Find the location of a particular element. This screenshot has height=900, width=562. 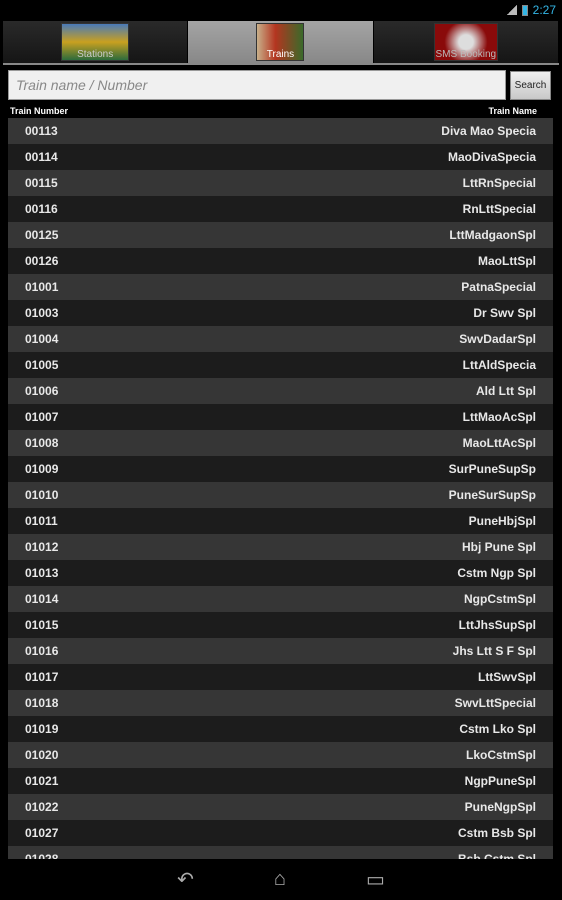

train-name: LttJhsSupSpl is located at coordinates (497, 625).